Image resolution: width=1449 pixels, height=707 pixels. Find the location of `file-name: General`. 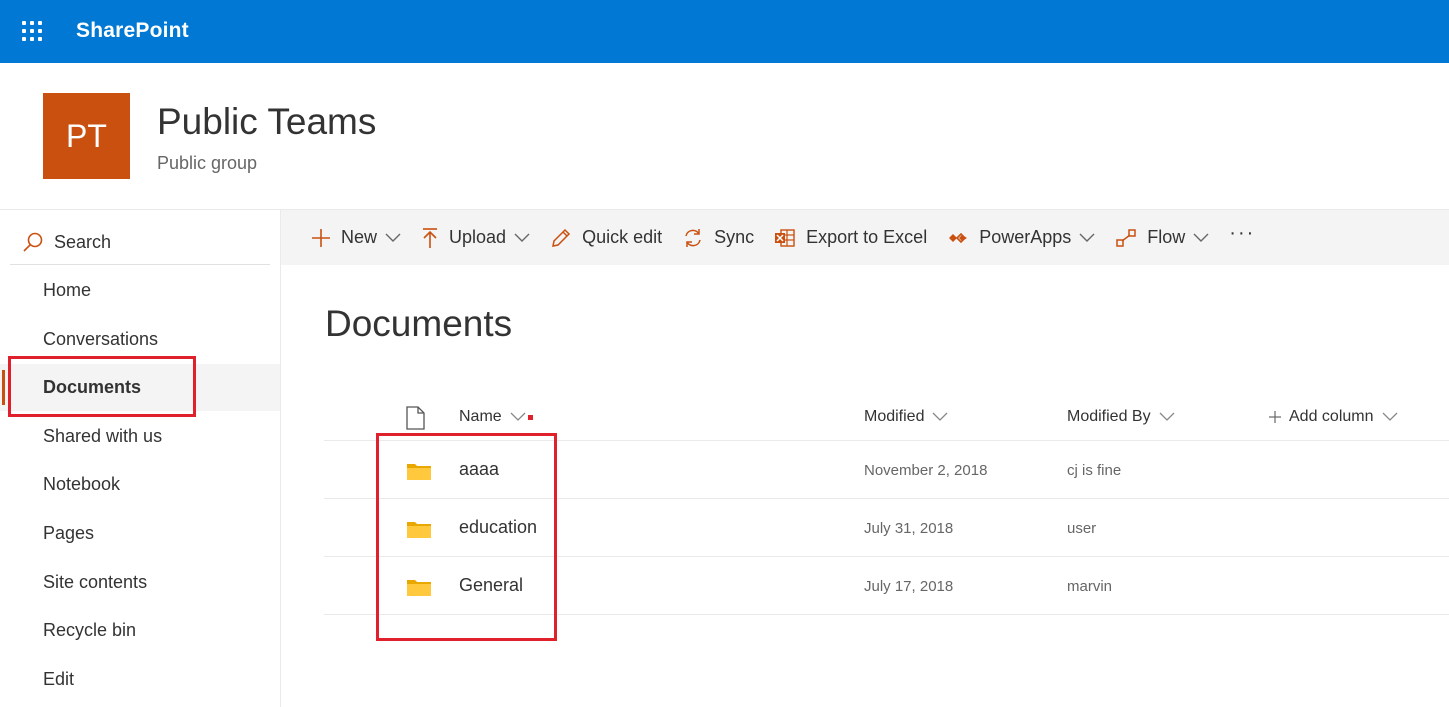

file-name: General is located at coordinates (491, 585).